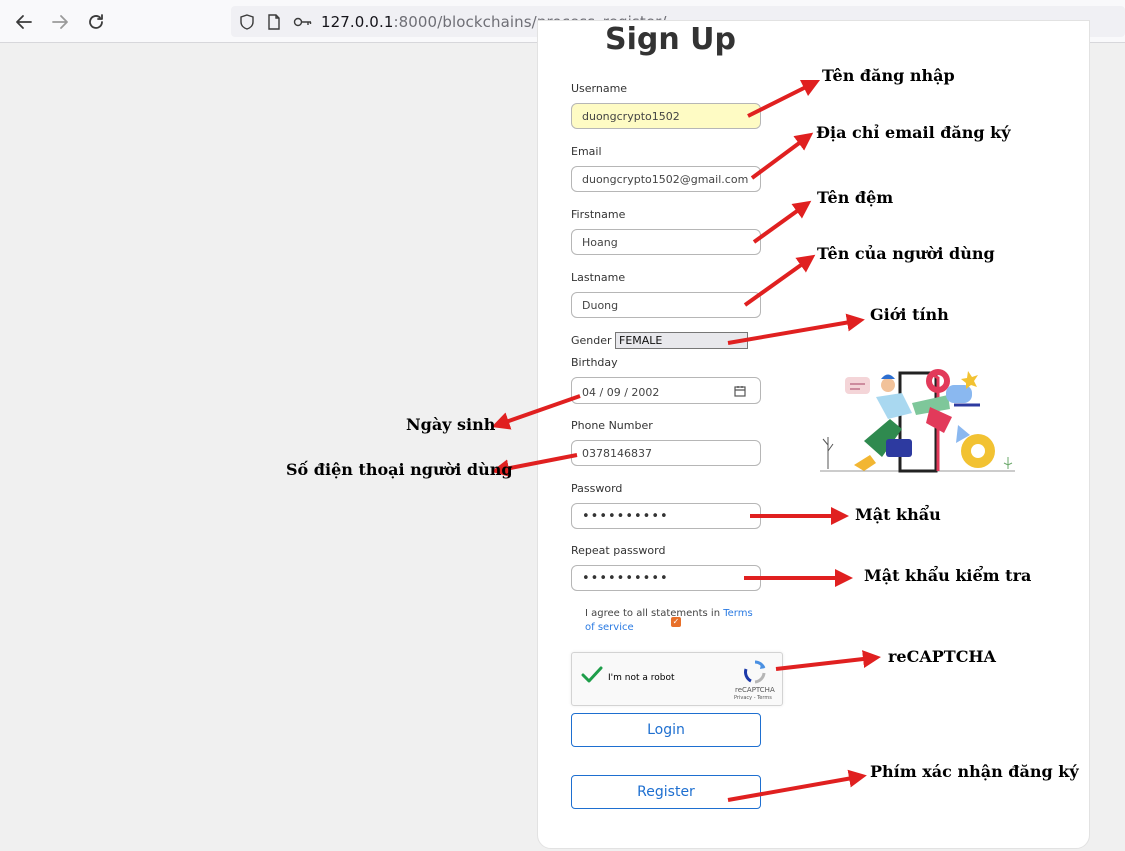 Image resolution: width=1125 pixels, height=851 pixels. What do you see at coordinates (399, 469) in the screenshot?
I see `annotation-phone: Số điện thoại người dùng` at bounding box center [399, 469].